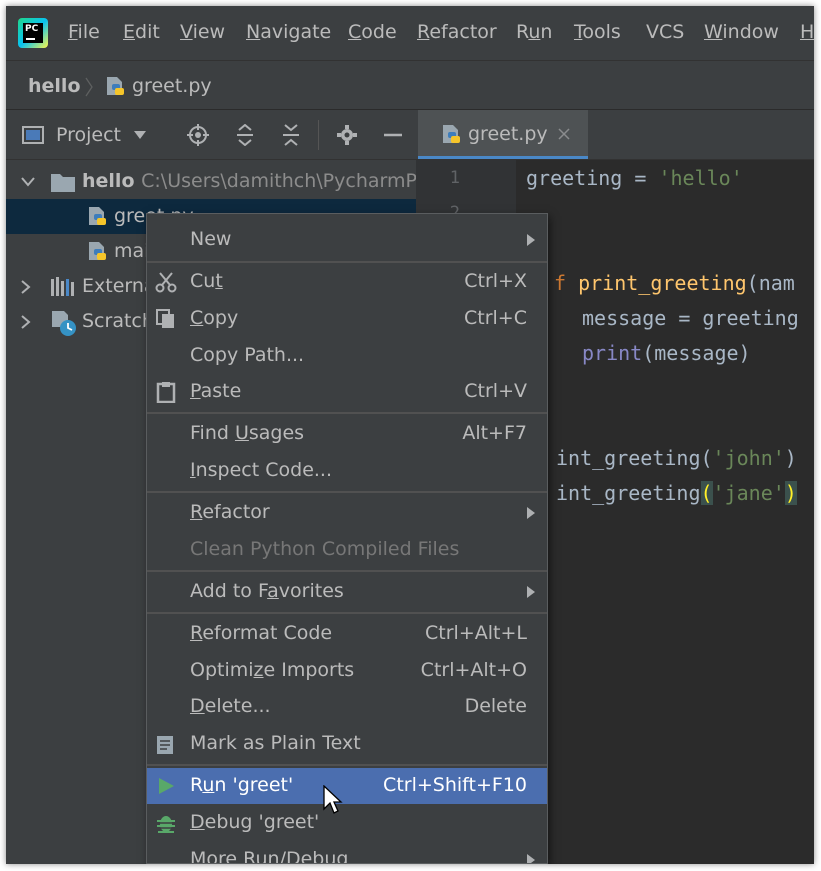 The height and width of the screenshot is (871, 821). Describe the element at coordinates (33, 135) in the screenshot. I see `project-window-icon` at that location.